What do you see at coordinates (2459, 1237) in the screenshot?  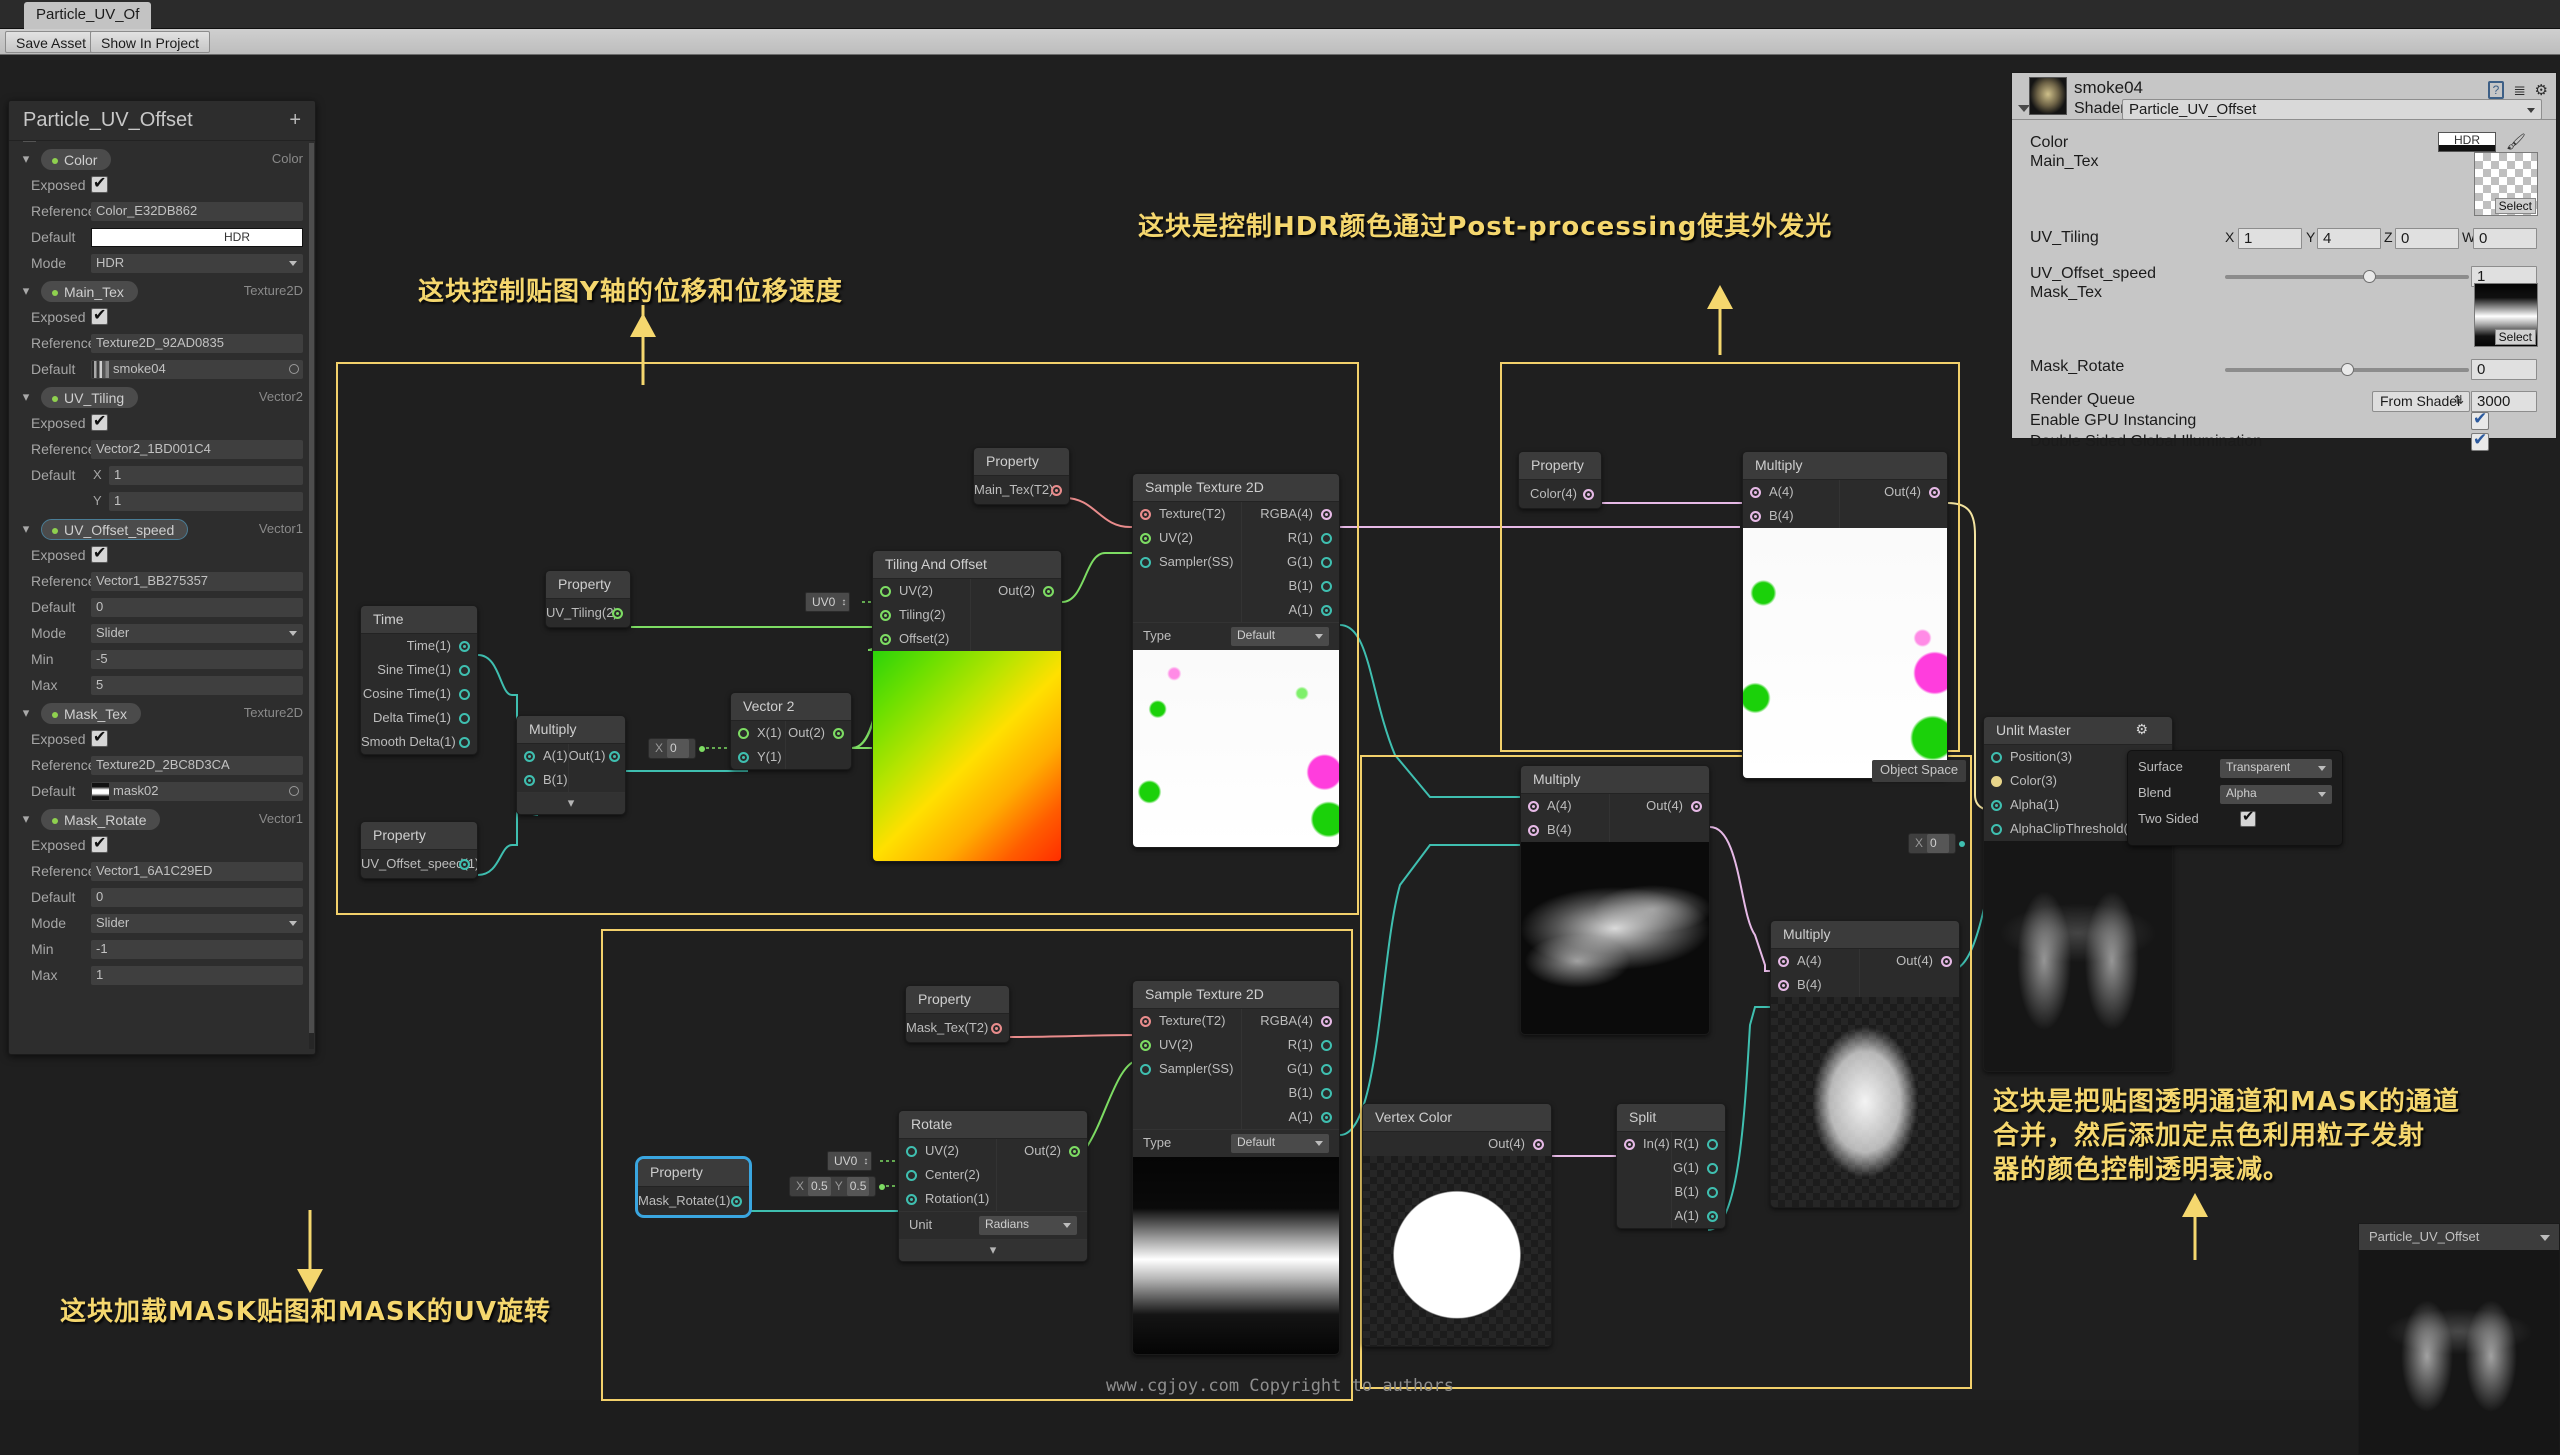 I see `main-preview-title: Particle_UV_Offset` at bounding box center [2459, 1237].